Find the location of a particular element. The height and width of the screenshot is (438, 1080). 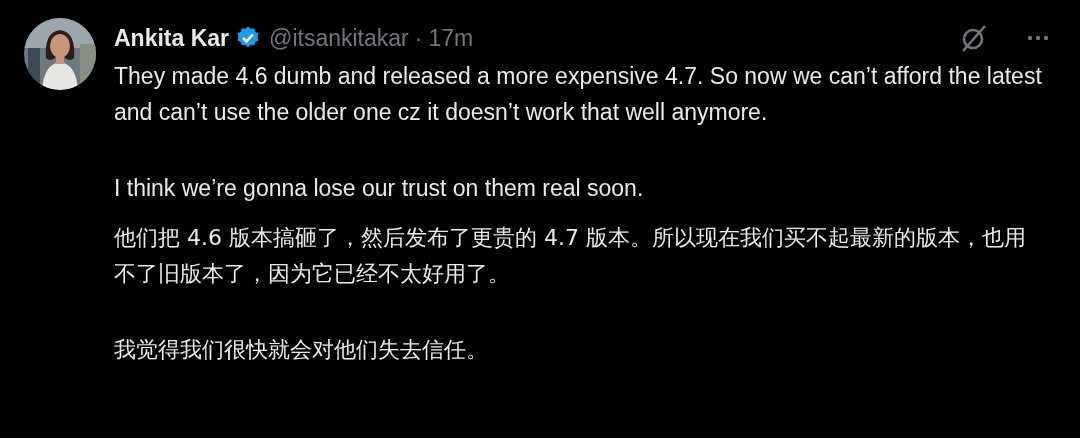

post-paragraph: 他们把 4.6 版本搞砸了，然后发布了更贵的 4.7 版本。所以现在我们买不起最新的版本，也用不了旧版本了，因为它已经不太好用了。 is located at coordinates (570, 256).